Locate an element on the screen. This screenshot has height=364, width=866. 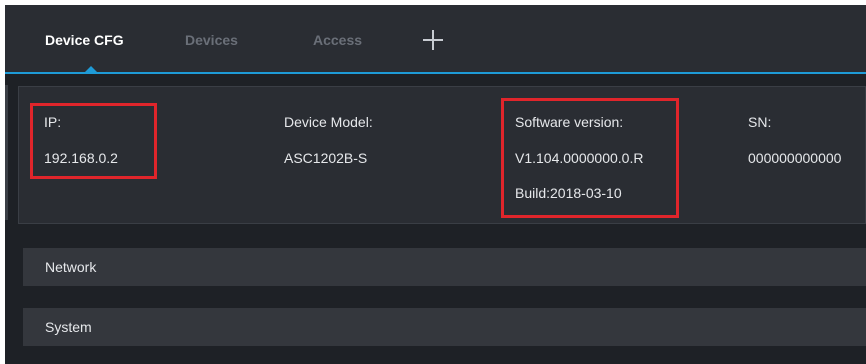
section-network: Network is located at coordinates (444, 267).